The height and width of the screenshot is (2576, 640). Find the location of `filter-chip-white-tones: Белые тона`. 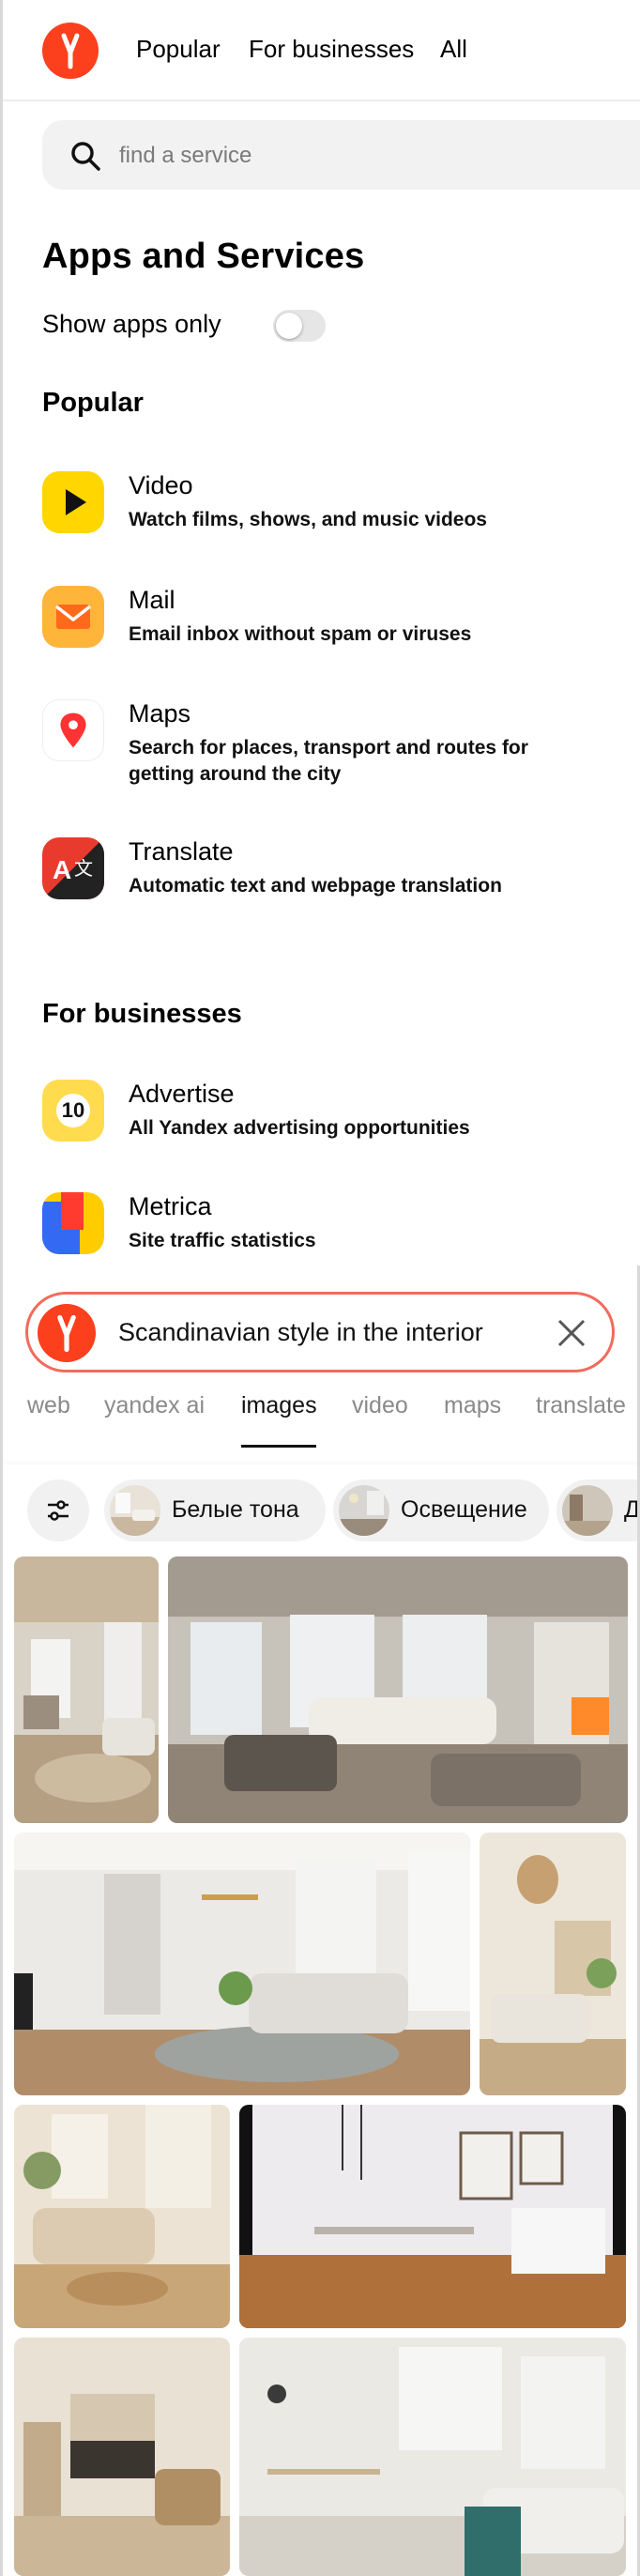

filter-chip-white-tones: Белые тона is located at coordinates (215, 1511).